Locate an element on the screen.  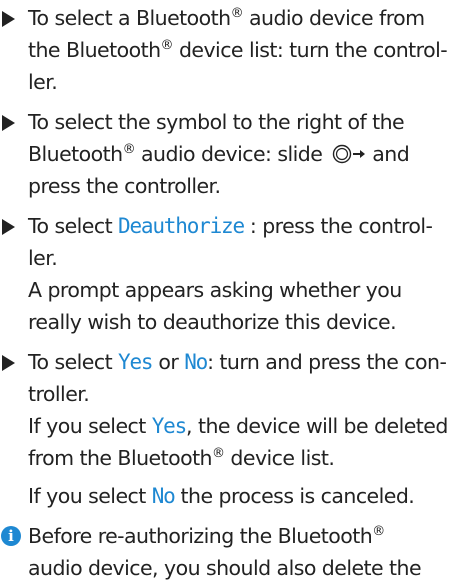
step-line: Bluetooth® audio device: slide and is located at coordinates (227, 154).